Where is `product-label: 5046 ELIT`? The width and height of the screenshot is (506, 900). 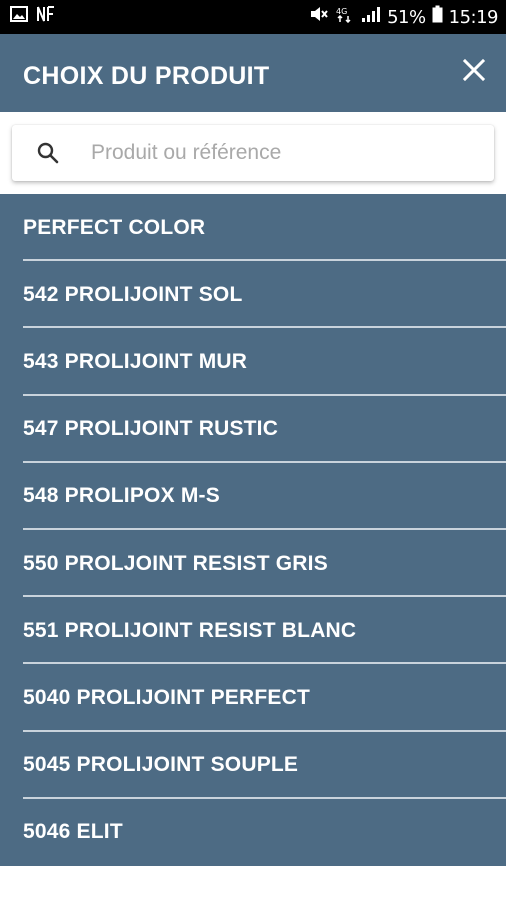 product-label: 5046 ELIT is located at coordinates (73, 832).